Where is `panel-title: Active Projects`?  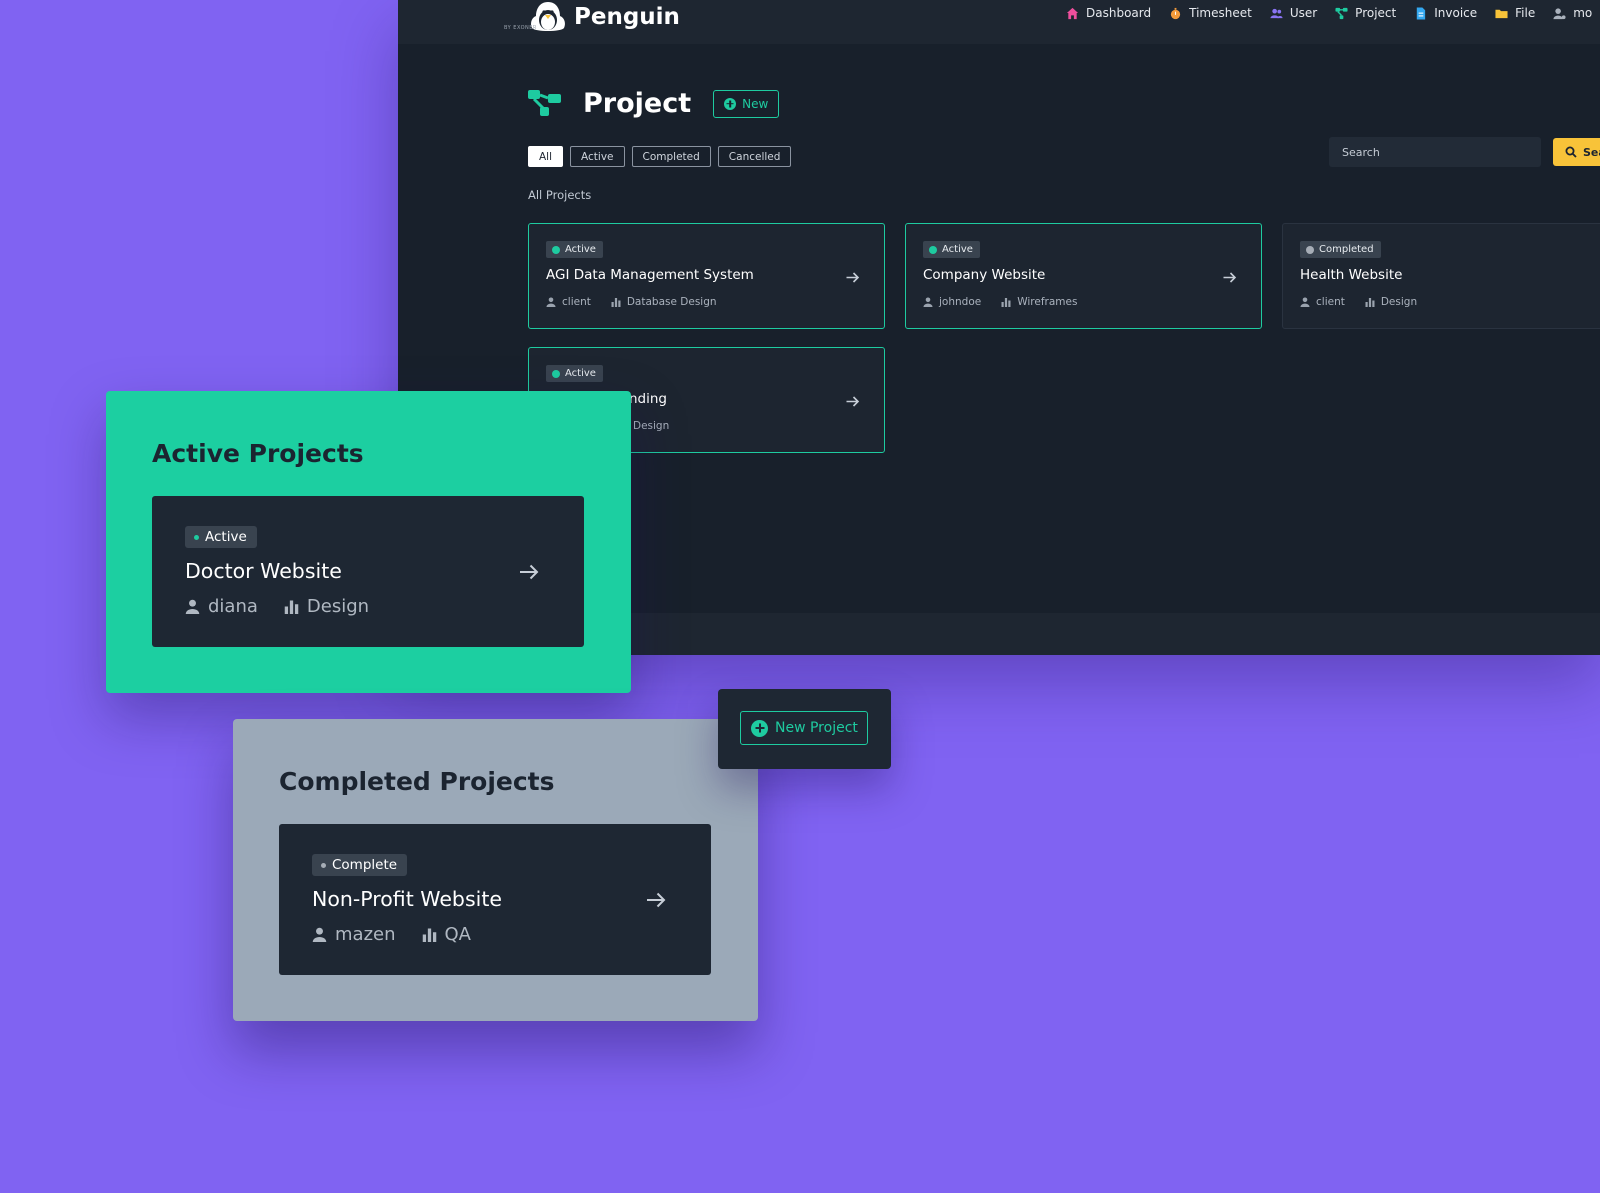 panel-title: Active Projects is located at coordinates (258, 453).